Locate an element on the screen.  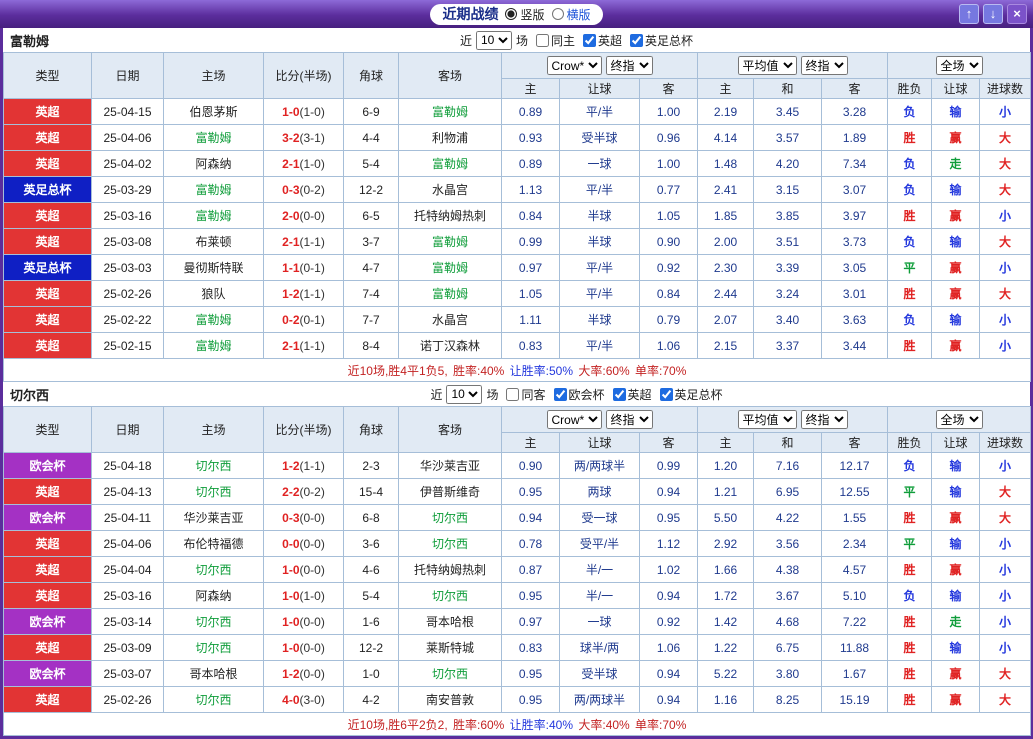
ah-away-odds: 0.94 is located at coordinates (668, 595).